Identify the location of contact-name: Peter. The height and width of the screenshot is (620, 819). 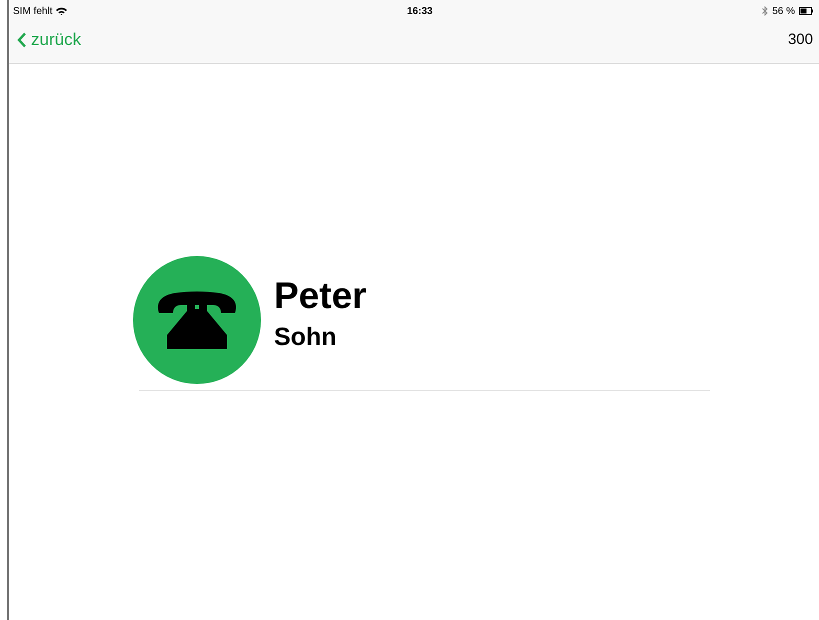
(320, 295).